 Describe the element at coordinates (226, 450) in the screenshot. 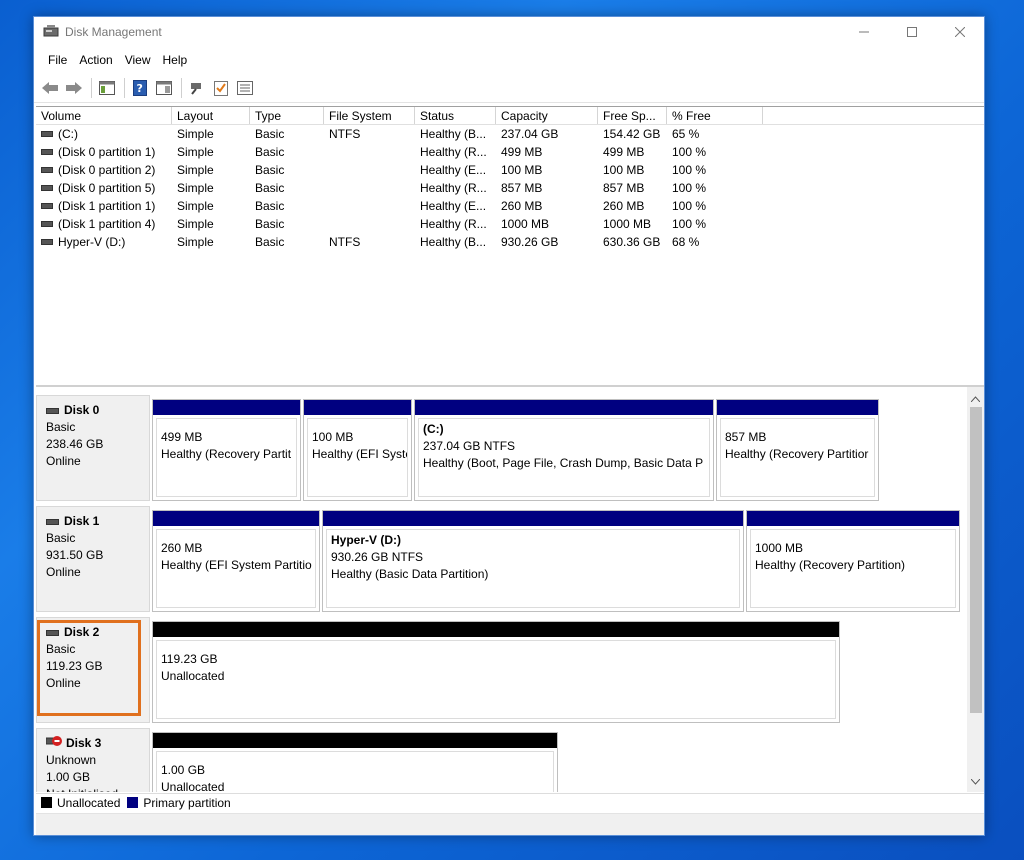

I see `partition-block: 499 MB Healthy (Recovery Partit` at that location.